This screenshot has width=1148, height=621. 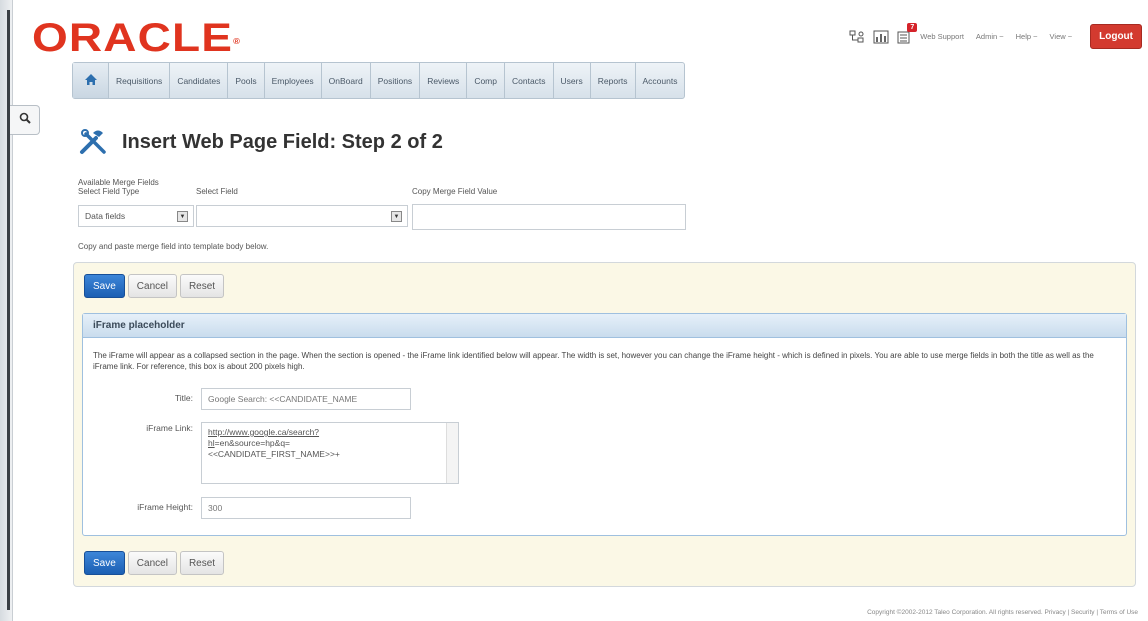 What do you see at coordinates (881, 37) in the screenshot?
I see `chart-icon` at bounding box center [881, 37].